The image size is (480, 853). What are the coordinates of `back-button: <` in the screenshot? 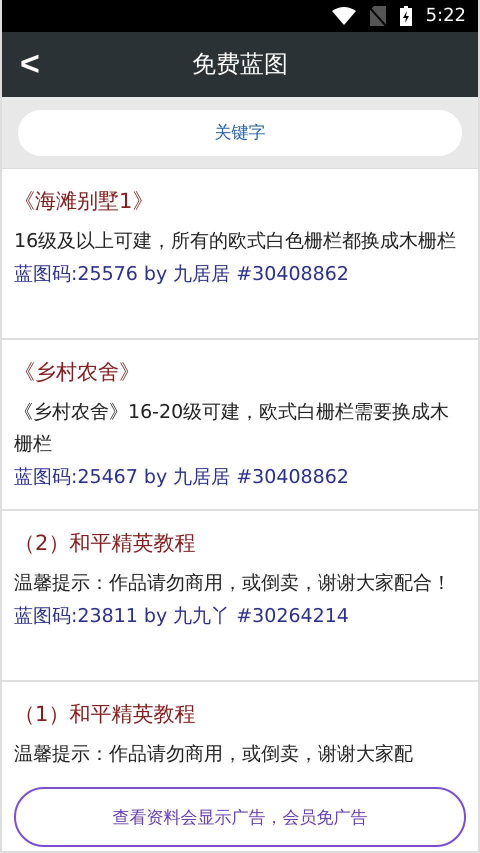 It's located at (30, 64).